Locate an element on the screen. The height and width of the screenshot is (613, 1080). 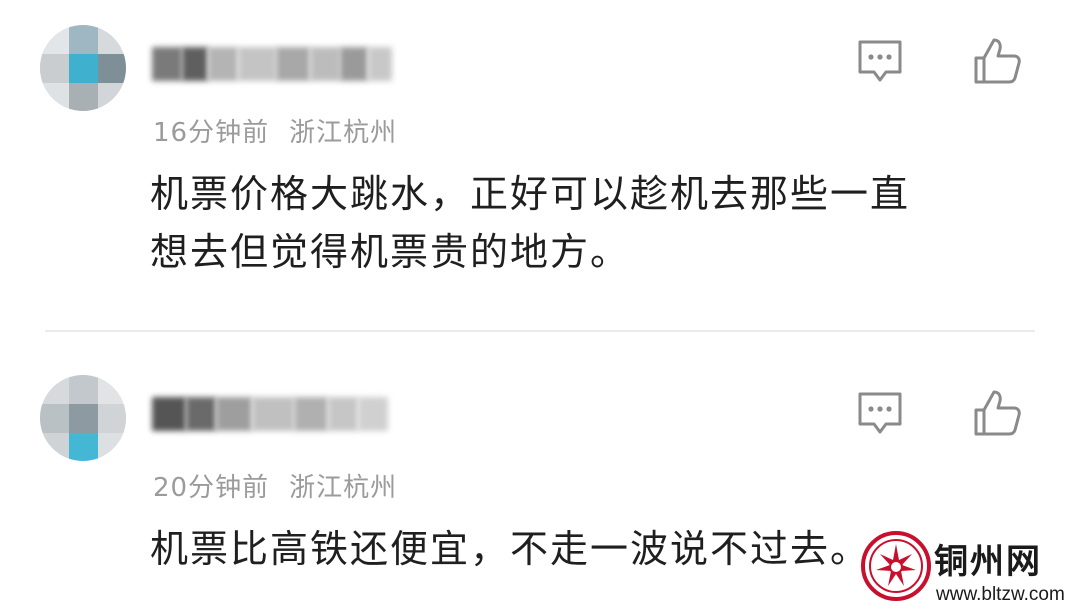
site-watermark: 铜州网 www.bltzw.com is located at coordinates (967, 570).